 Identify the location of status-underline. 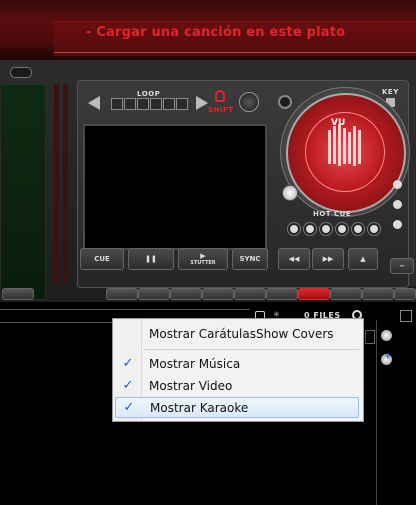
(235, 52).